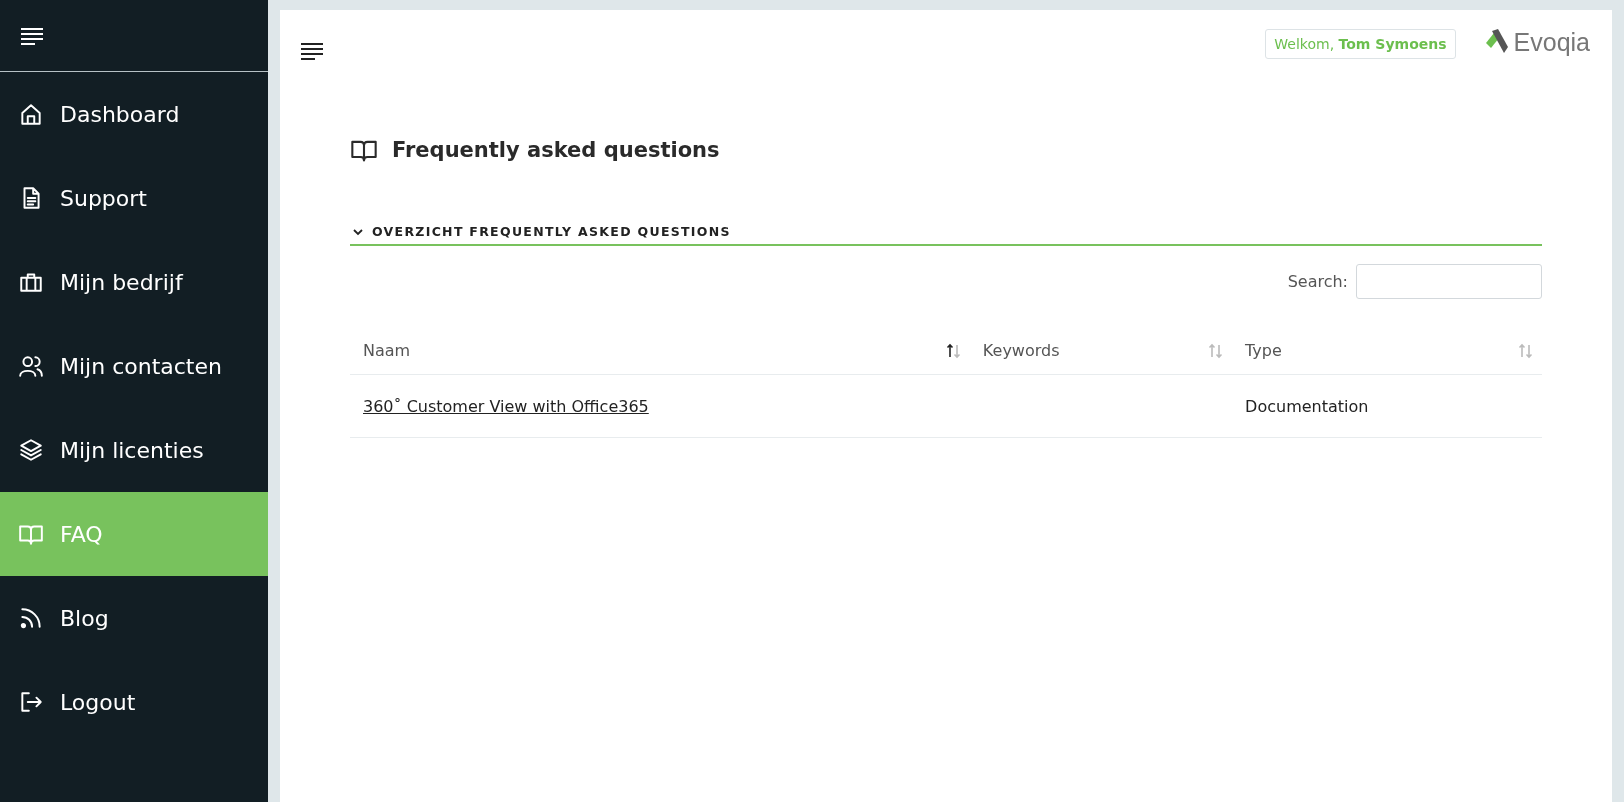 The width and height of the screenshot is (1624, 802). I want to click on logo-icon, so click(1496, 42).